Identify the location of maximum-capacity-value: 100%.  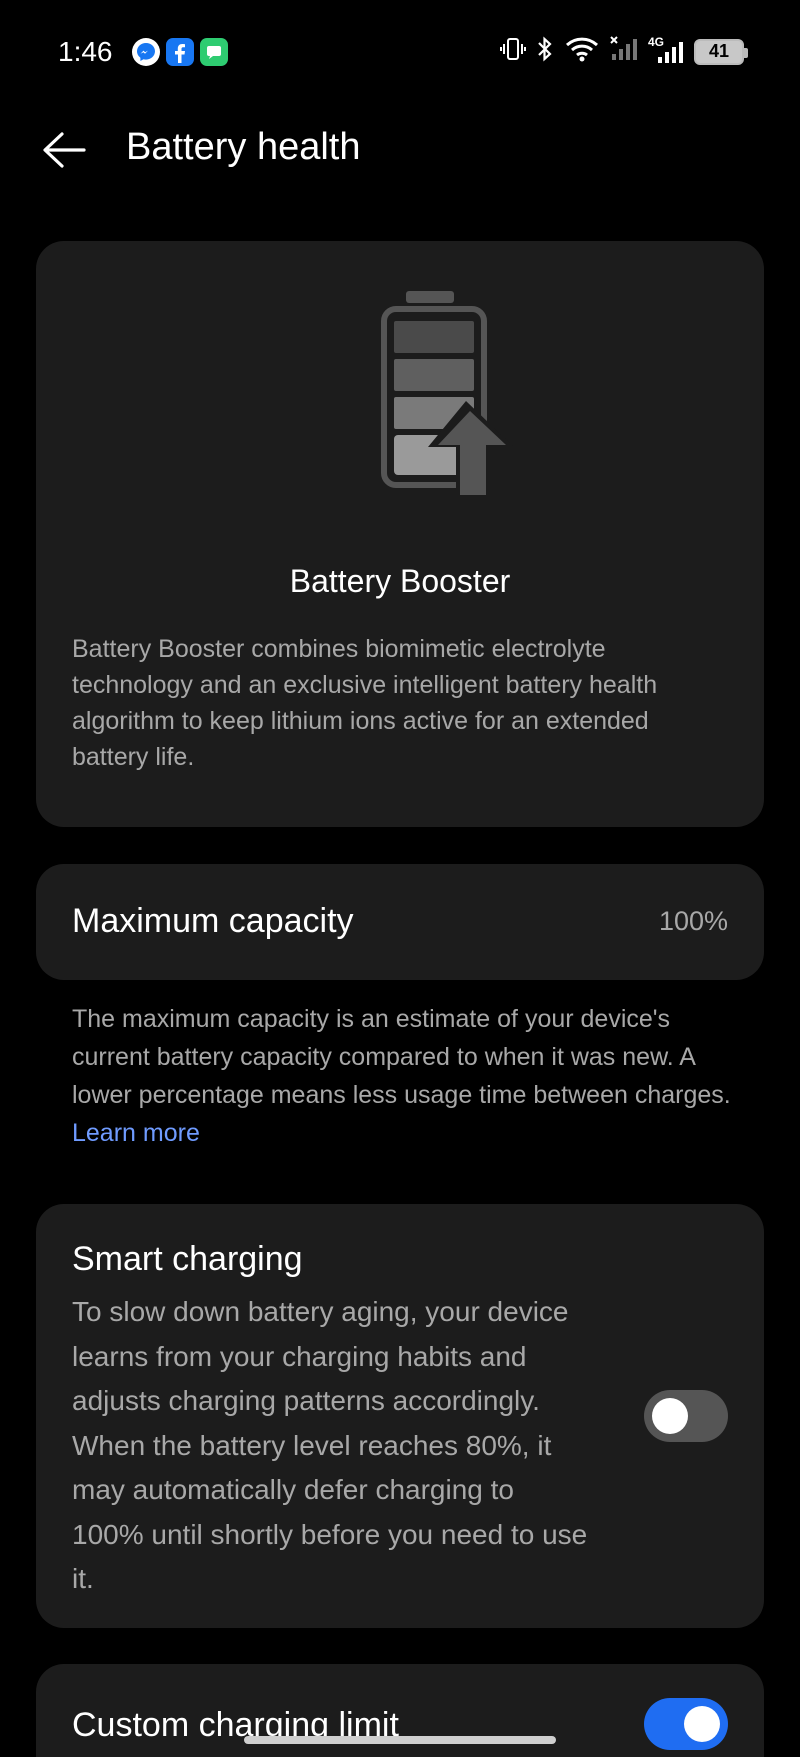
(693, 921).